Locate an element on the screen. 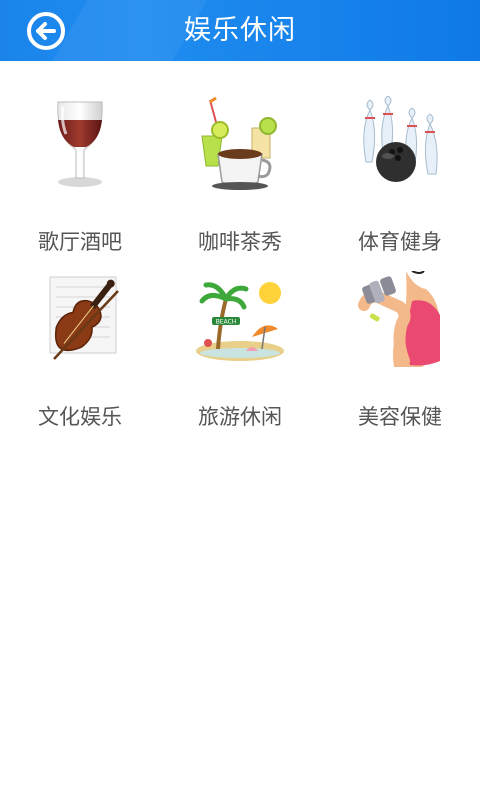 Image resolution: width=480 pixels, height=800 pixels. category-label: 歌厅酒吧 is located at coordinates (80, 242).